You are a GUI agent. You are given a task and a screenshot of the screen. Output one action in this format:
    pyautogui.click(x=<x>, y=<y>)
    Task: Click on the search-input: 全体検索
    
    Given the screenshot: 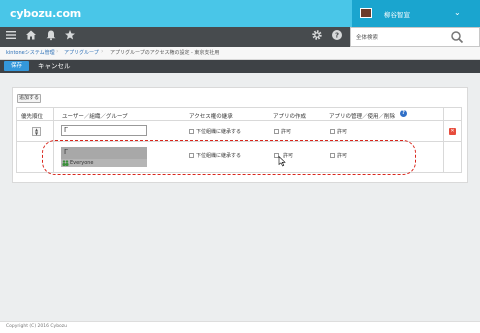 What is the action you would take?
    pyautogui.click(x=367, y=37)
    